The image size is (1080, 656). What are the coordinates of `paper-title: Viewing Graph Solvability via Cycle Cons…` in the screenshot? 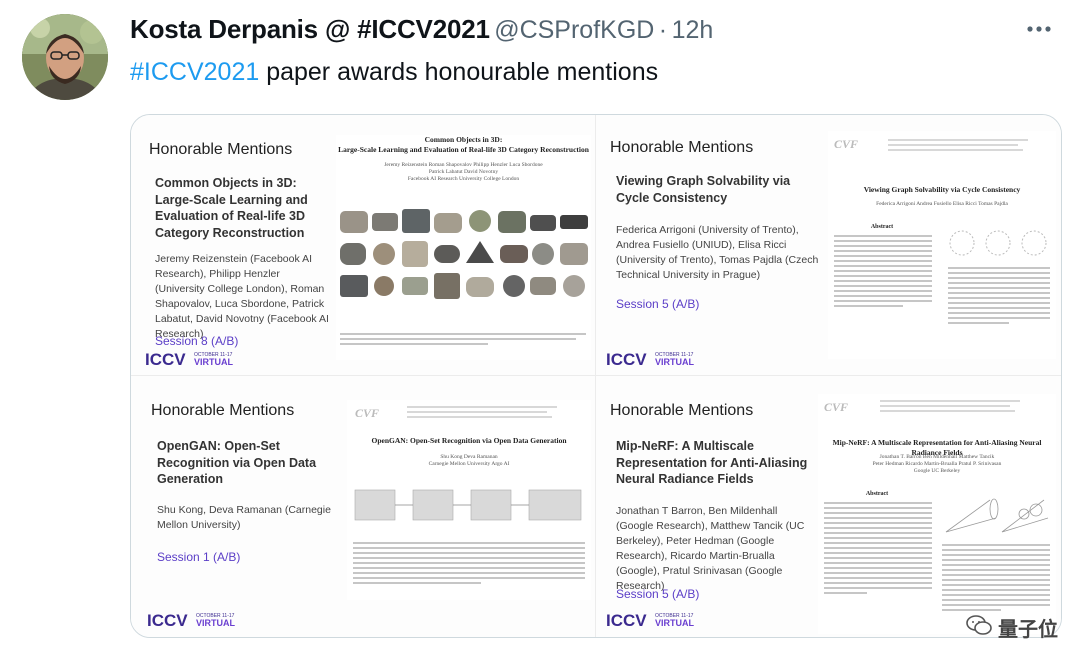 It's located at (703, 189).